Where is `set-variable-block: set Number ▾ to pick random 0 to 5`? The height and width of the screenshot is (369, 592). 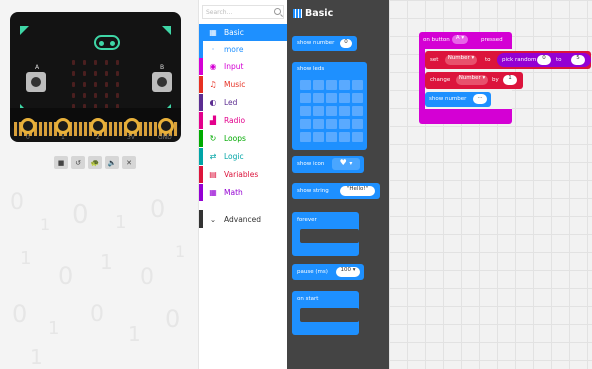 set-variable-block: set Number ▾ to pick random 0 to 5 is located at coordinates (508, 60).